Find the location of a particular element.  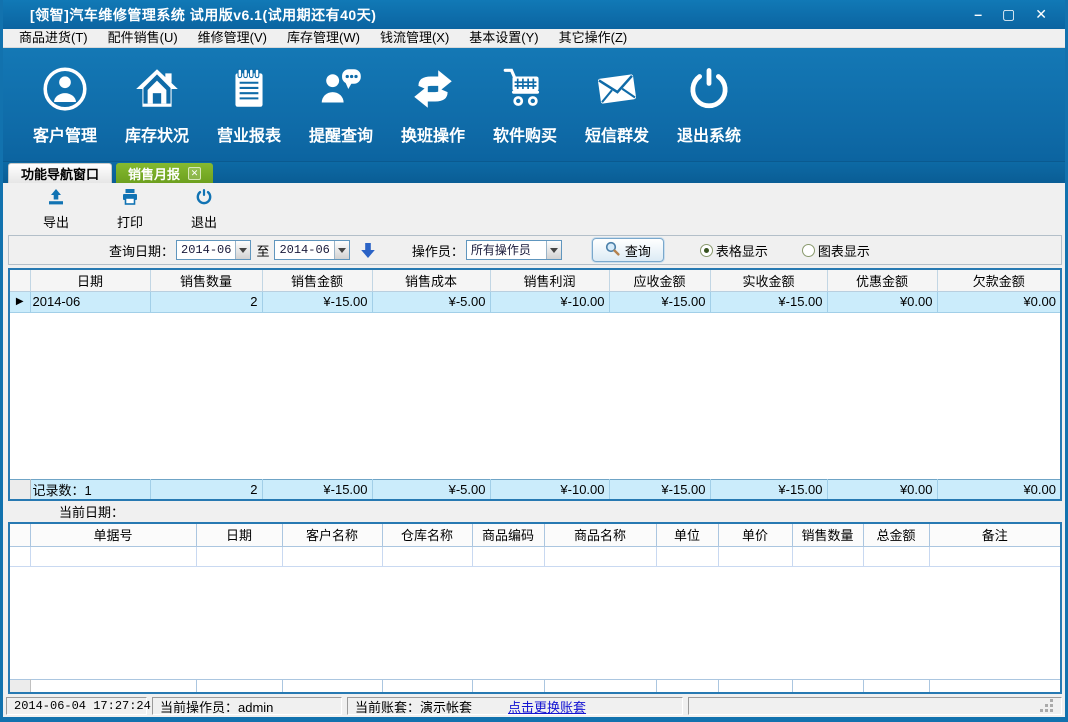

column-header: 优惠金额 is located at coordinates (882, 281).